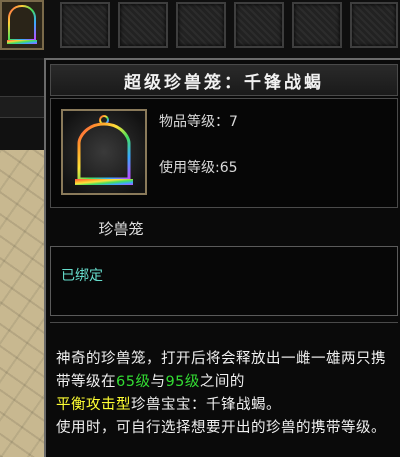  Describe the element at coordinates (121, 229) in the screenshot. I see `item-type: 珍兽笼` at that location.